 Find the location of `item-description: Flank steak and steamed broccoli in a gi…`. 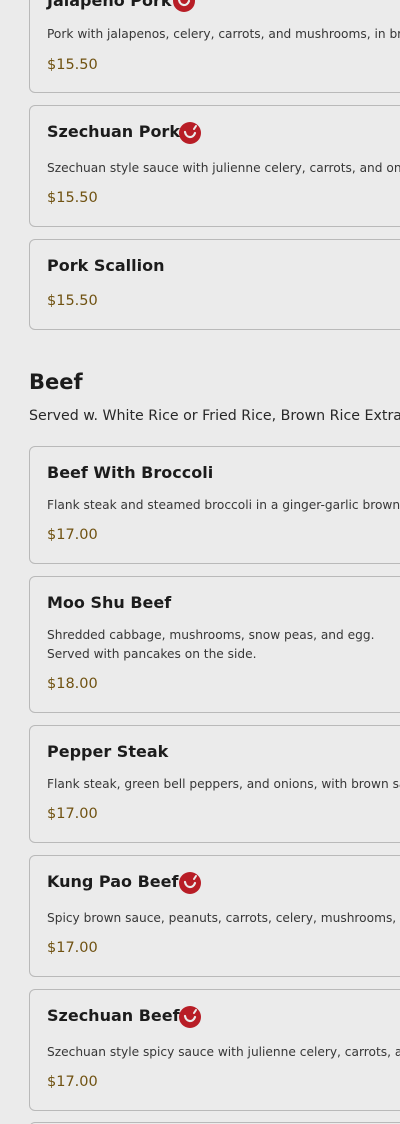

item-description: Flank steak and steamed broccoli in a gi… is located at coordinates (223, 505).